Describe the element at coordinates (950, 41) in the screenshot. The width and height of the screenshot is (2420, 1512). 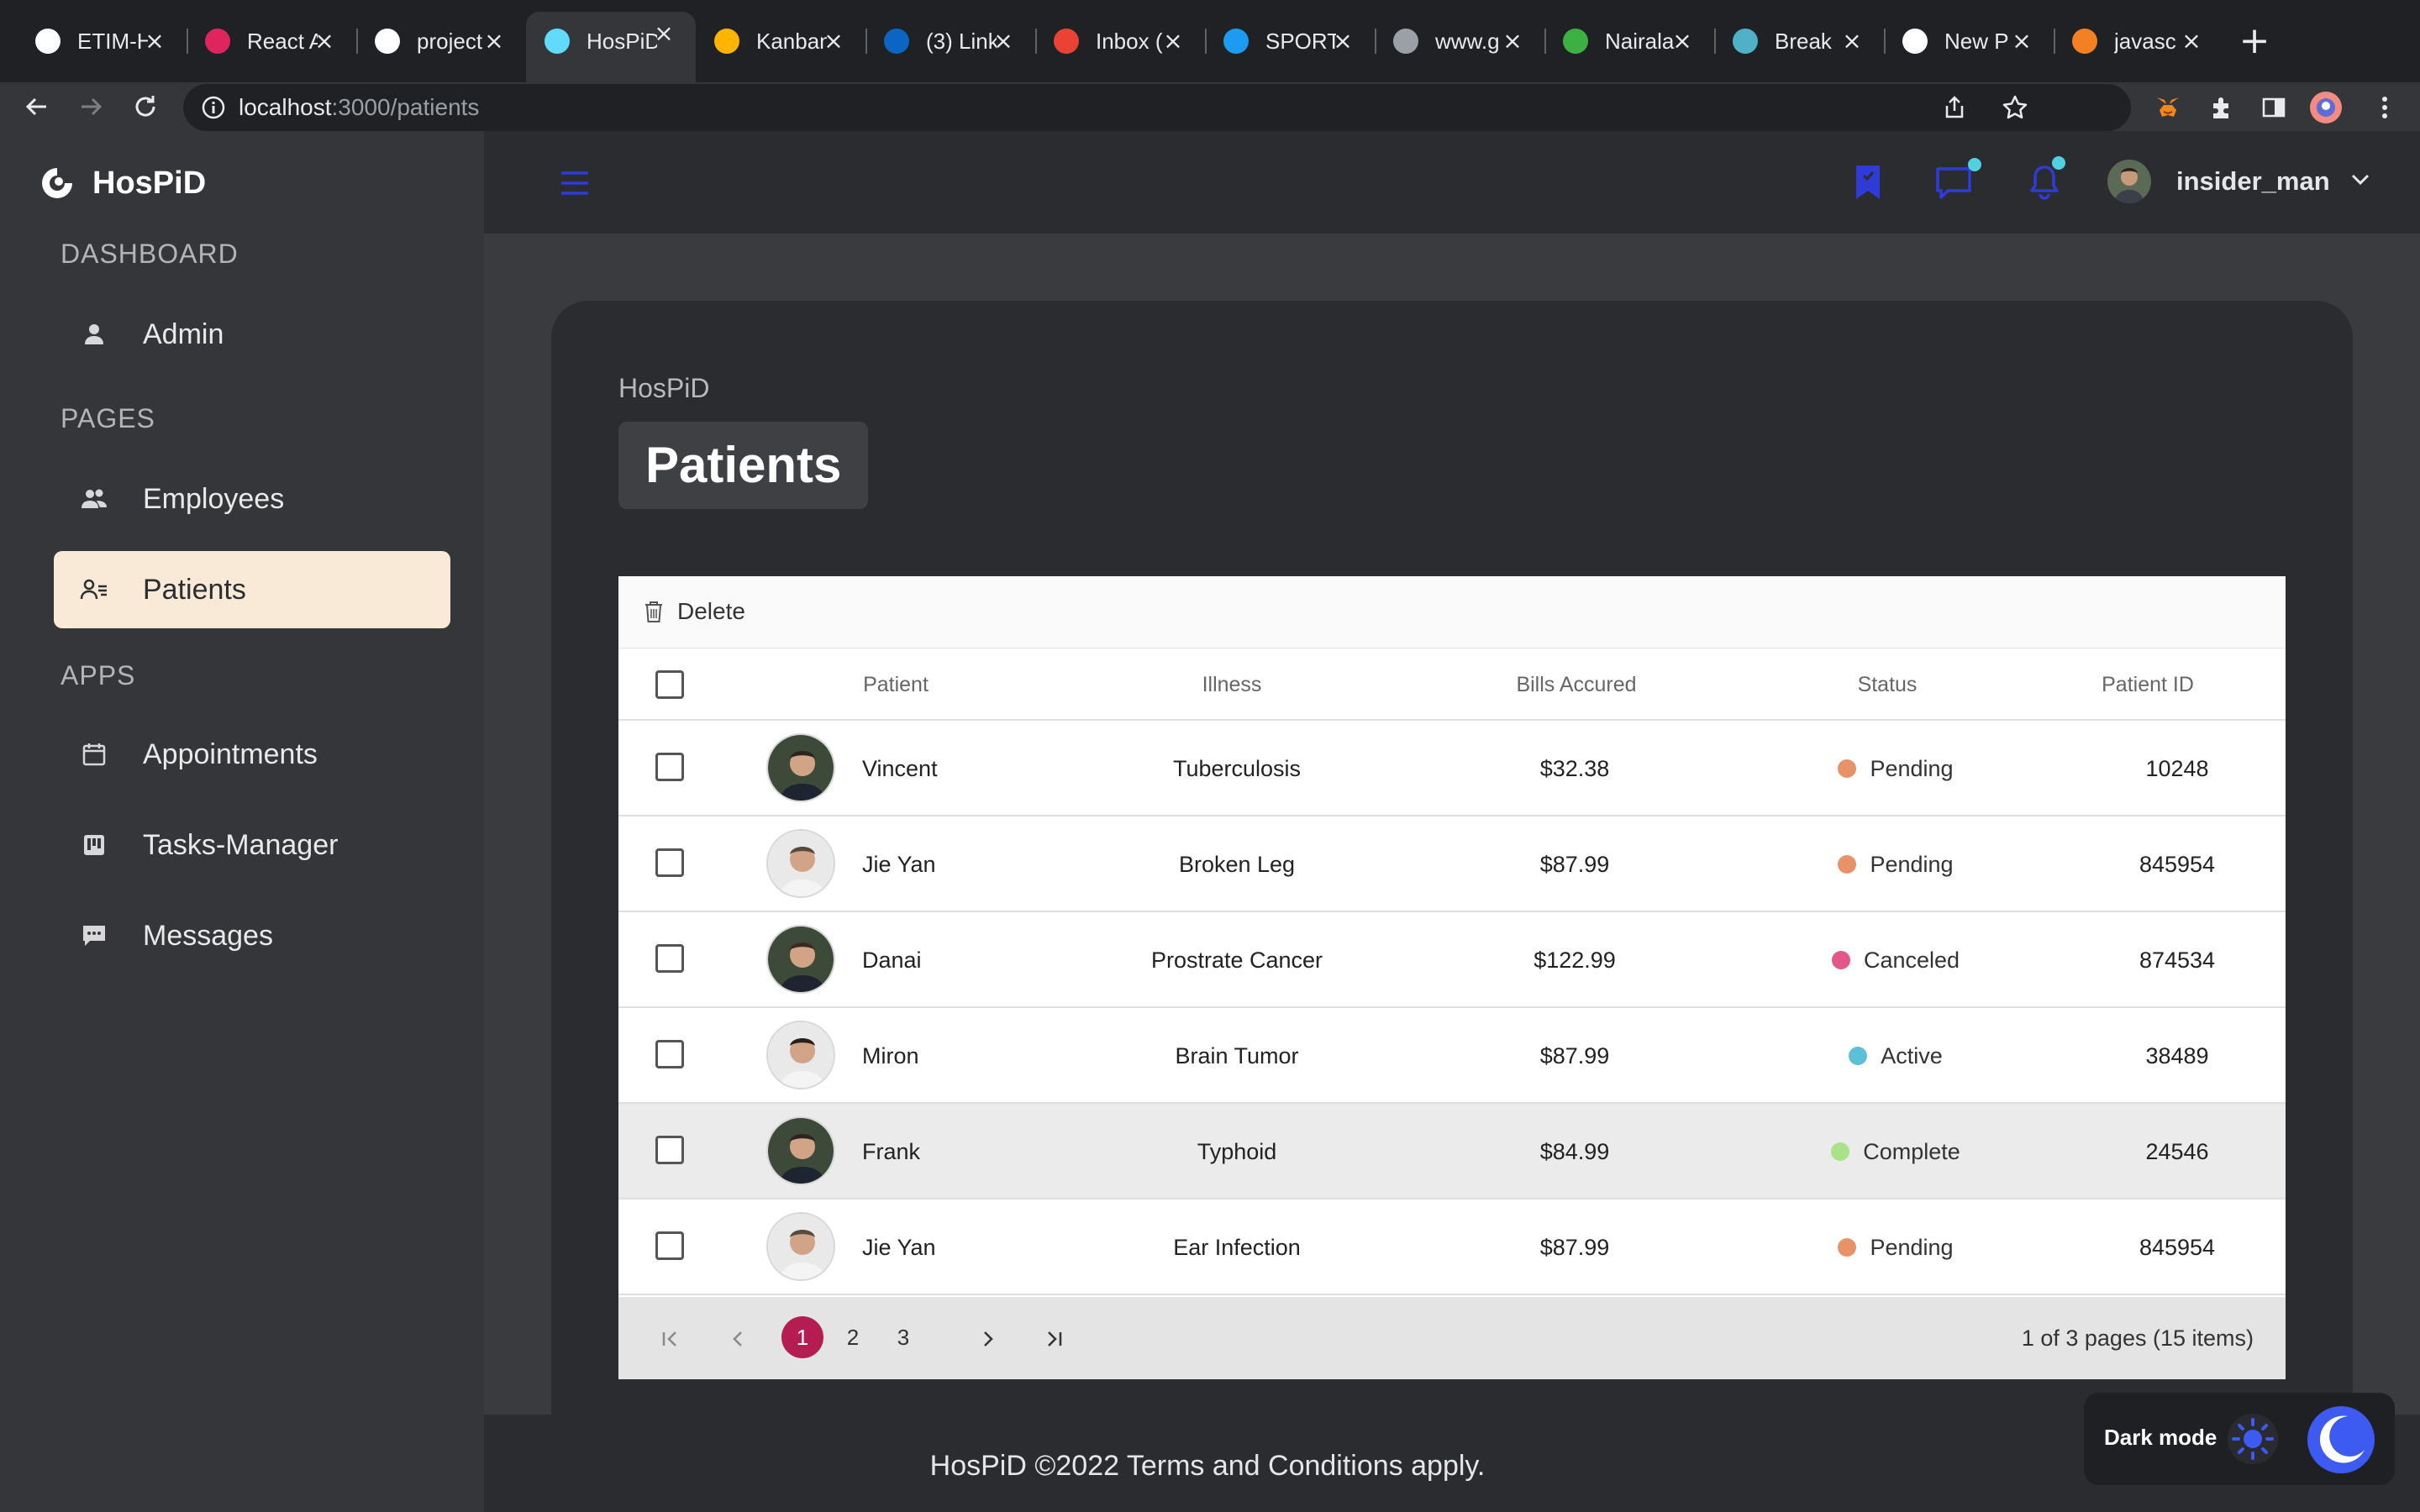
I see `browser-tab: (3) LinkedIn×` at that location.